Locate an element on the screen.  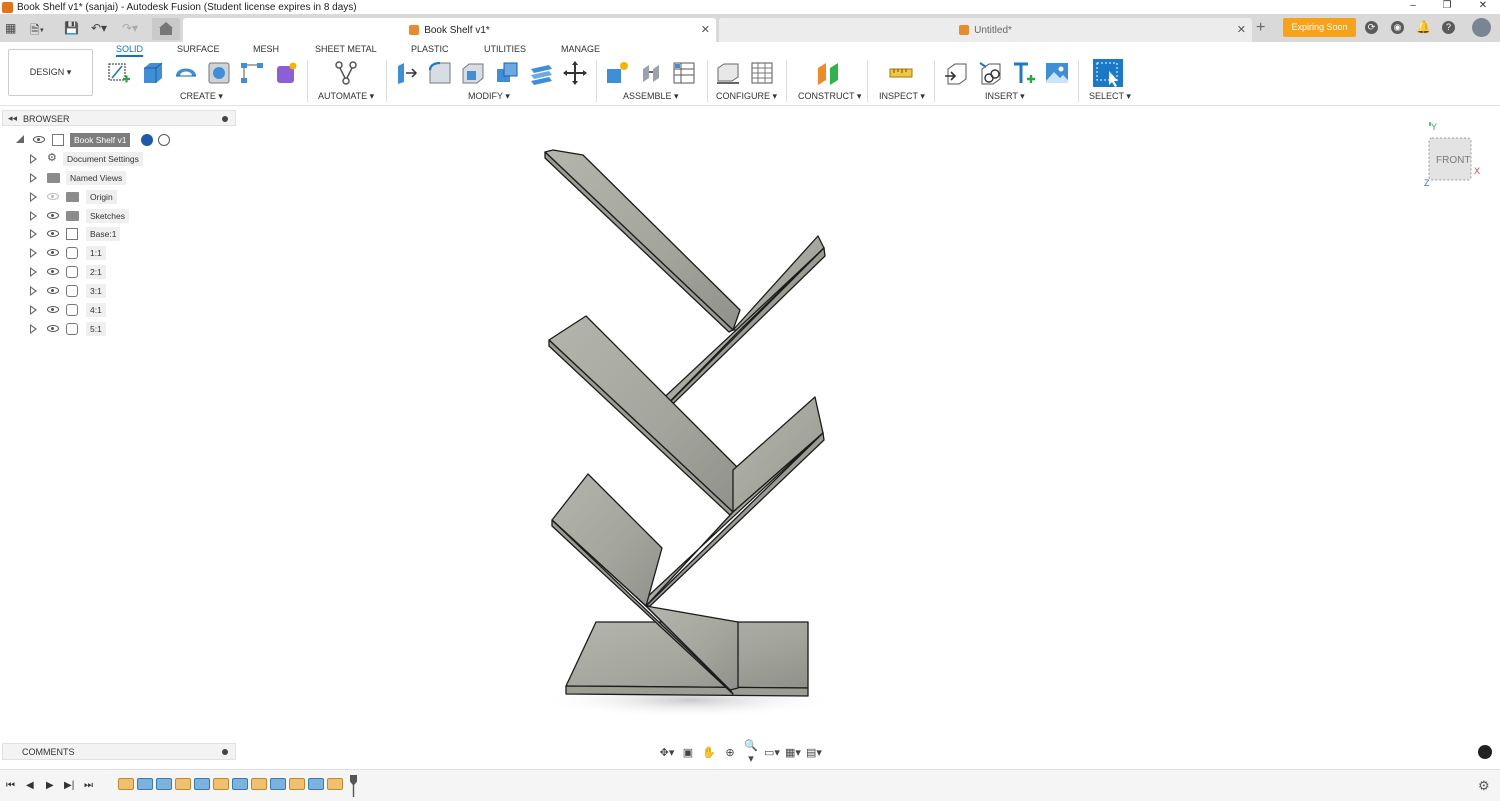
add-comment-icon is located at coordinates (225, 752).